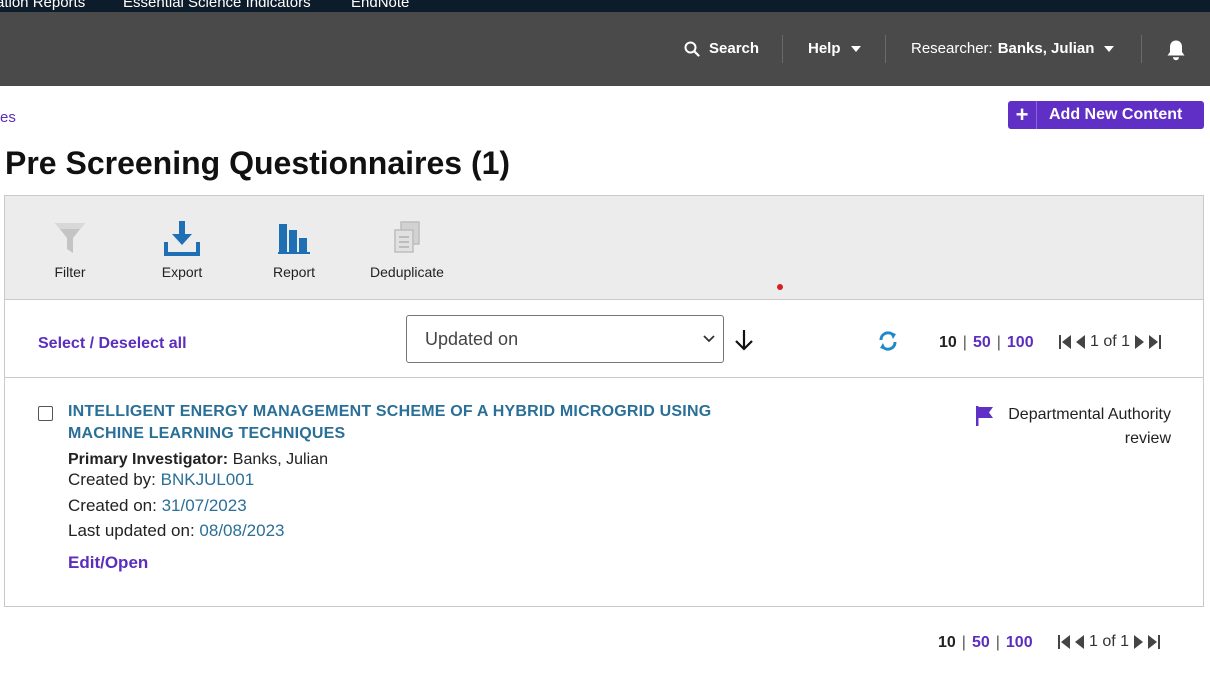 The image size is (1210, 683). What do you see at coordinates (182, 272) in the screenshot?
I see `export-label: Export` at bounding box center [182, 272].